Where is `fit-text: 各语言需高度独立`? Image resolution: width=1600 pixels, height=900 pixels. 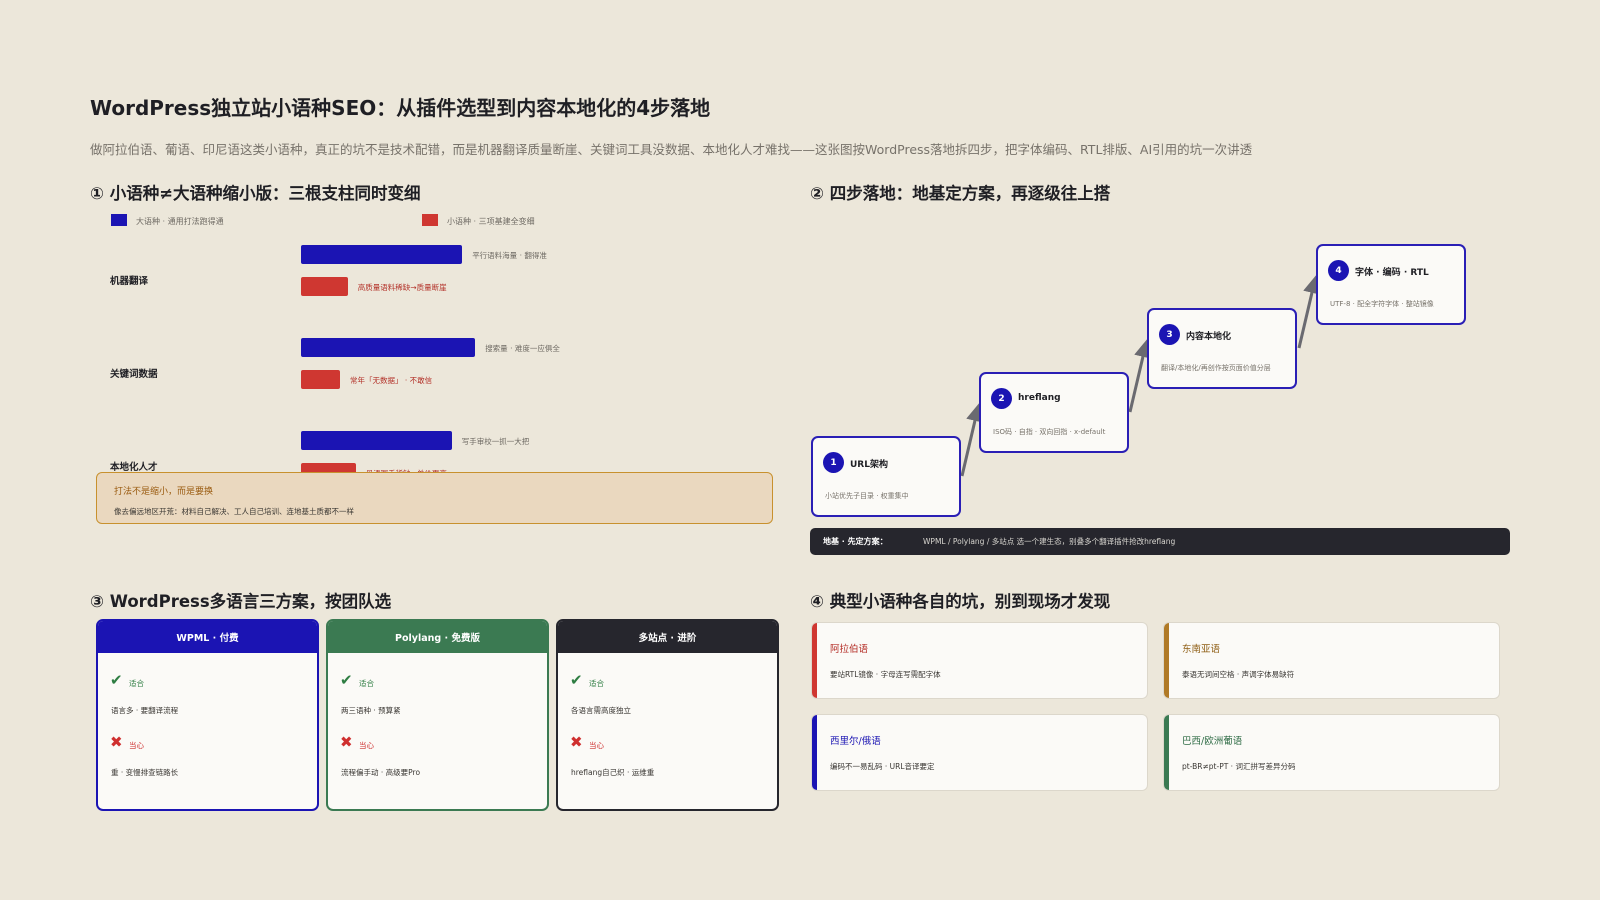
fit-text: 各语言需高度独立 is located at coordinates (601, 710).